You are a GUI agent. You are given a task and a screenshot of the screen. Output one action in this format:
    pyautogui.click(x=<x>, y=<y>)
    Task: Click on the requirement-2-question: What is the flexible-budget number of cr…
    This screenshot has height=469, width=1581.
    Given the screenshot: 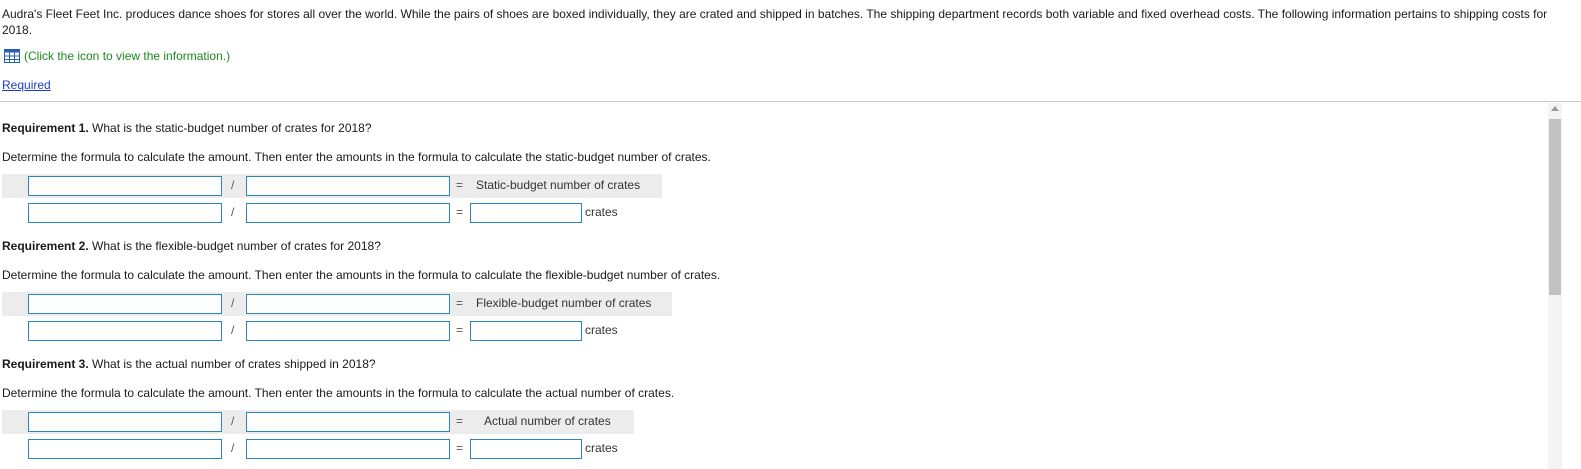 What is the action you would take?
    pyautogui.click(x=234, y=246)
    